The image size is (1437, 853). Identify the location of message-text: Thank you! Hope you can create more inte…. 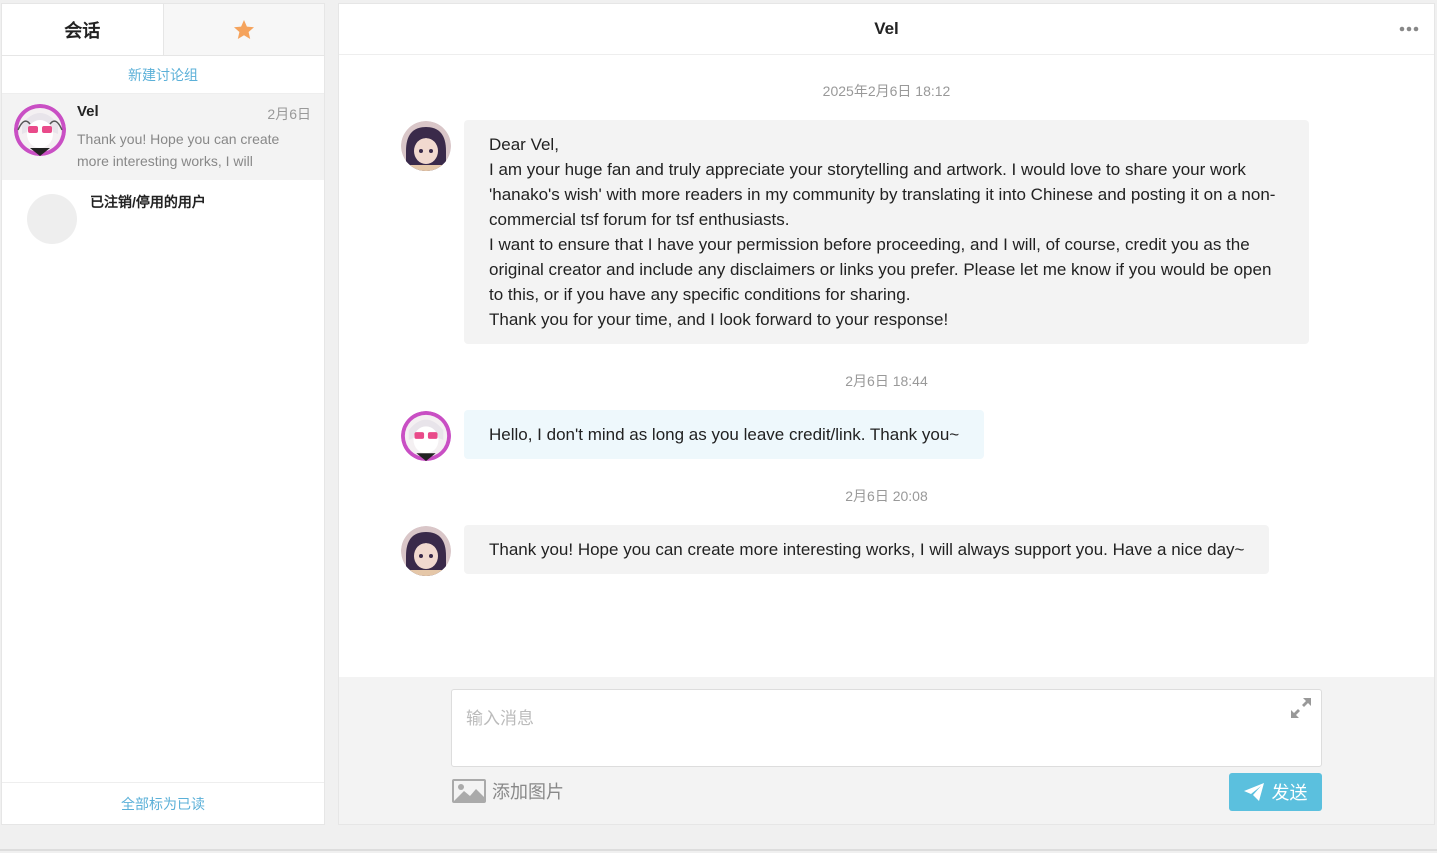
(867, 549).